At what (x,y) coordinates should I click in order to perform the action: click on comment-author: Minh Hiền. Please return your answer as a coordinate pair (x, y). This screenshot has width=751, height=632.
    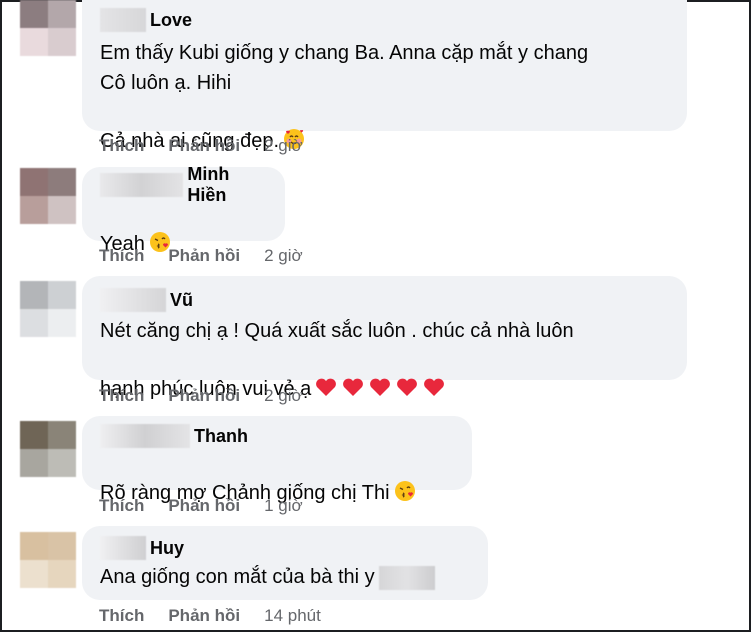
    Looking at the image, I should click on (227, 185).